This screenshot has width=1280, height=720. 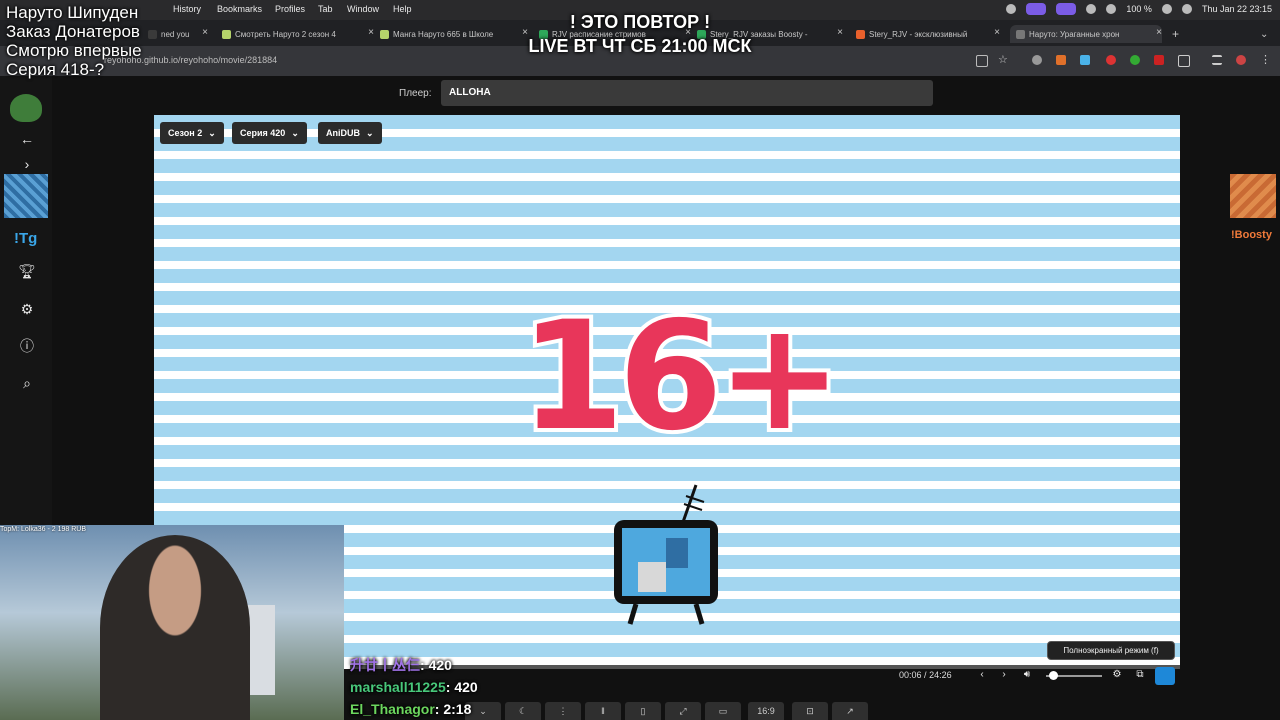 What do you see at coordinates (1265, 60) in the screenshot?
I see `menu-dots-icon: ⋮` at bounding box center [1265, 60].